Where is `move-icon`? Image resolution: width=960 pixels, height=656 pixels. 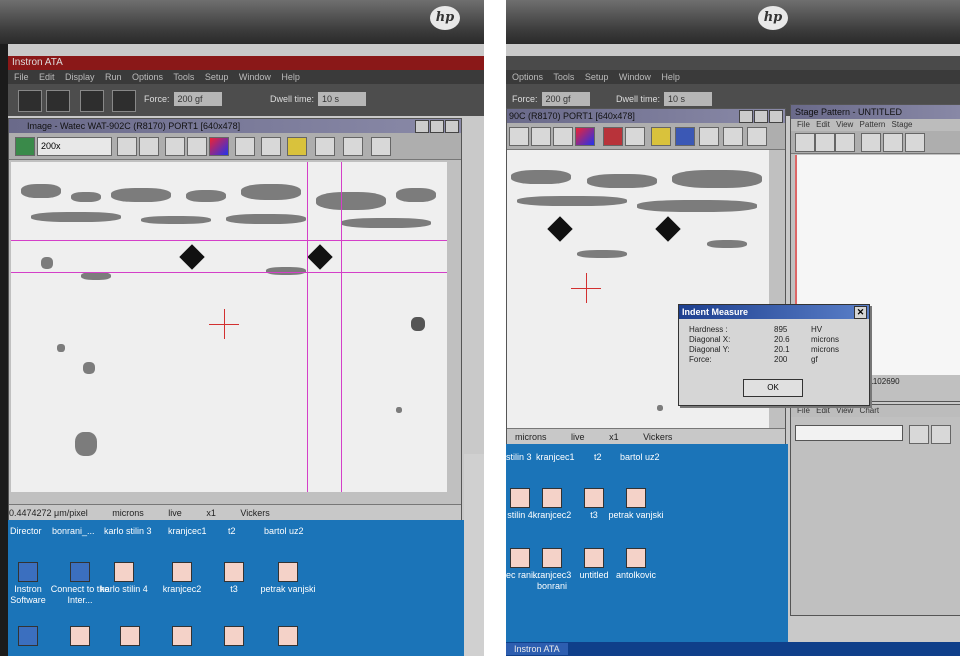 move-icon is located at coordinates (893, 142).